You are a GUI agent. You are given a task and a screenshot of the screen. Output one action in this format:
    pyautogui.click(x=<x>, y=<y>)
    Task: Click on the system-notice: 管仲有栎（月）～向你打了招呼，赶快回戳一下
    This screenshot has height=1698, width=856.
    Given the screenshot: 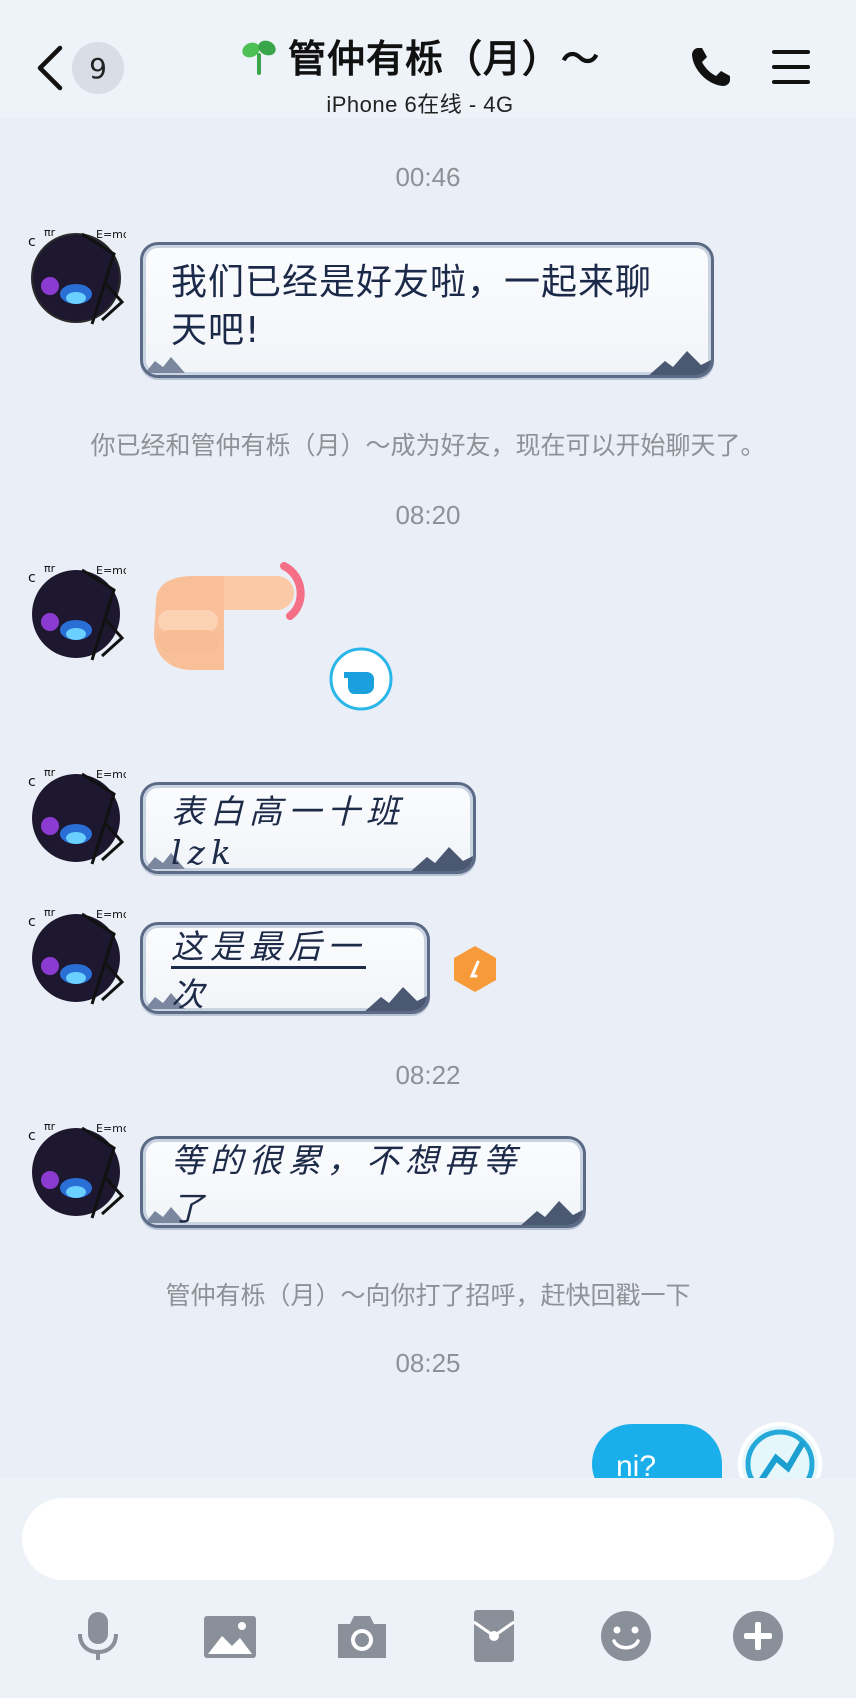 What is the action you would take?
    pyautogui.click(x=428, y=1295)
    